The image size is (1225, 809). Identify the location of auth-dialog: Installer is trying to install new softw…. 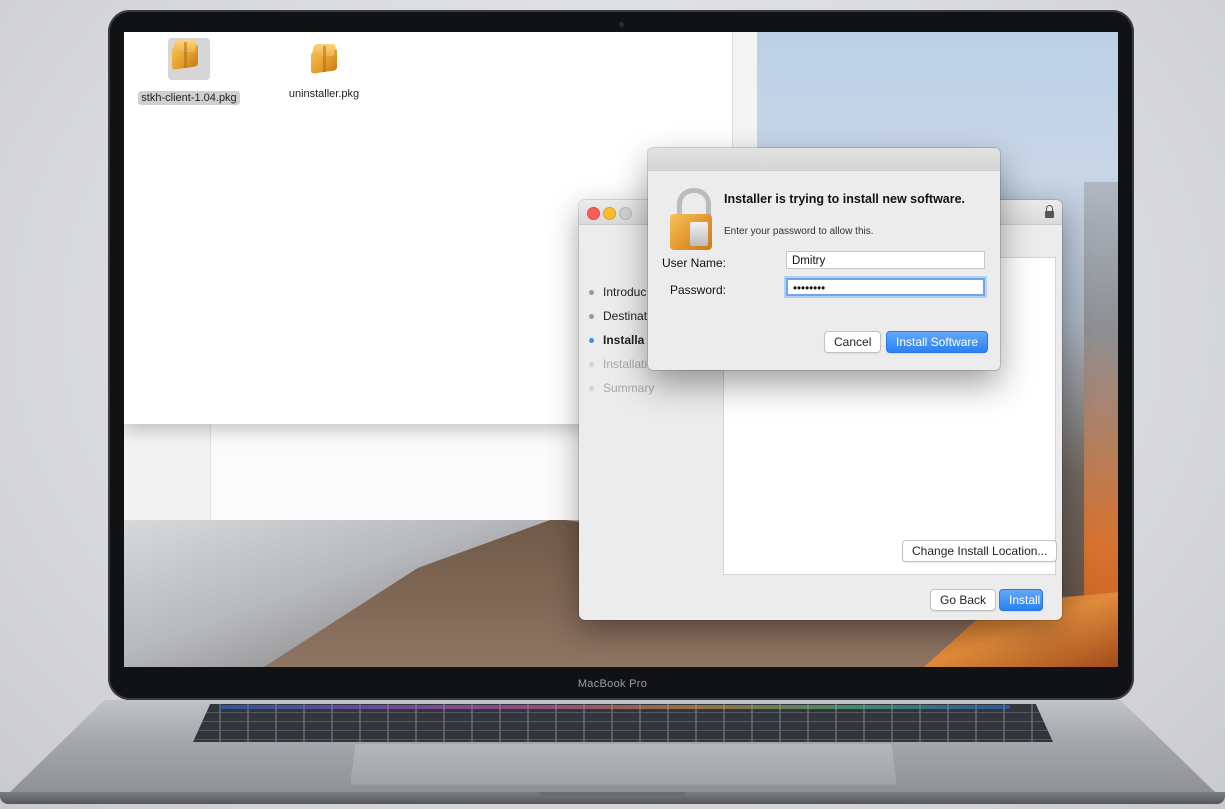
(824, 259).